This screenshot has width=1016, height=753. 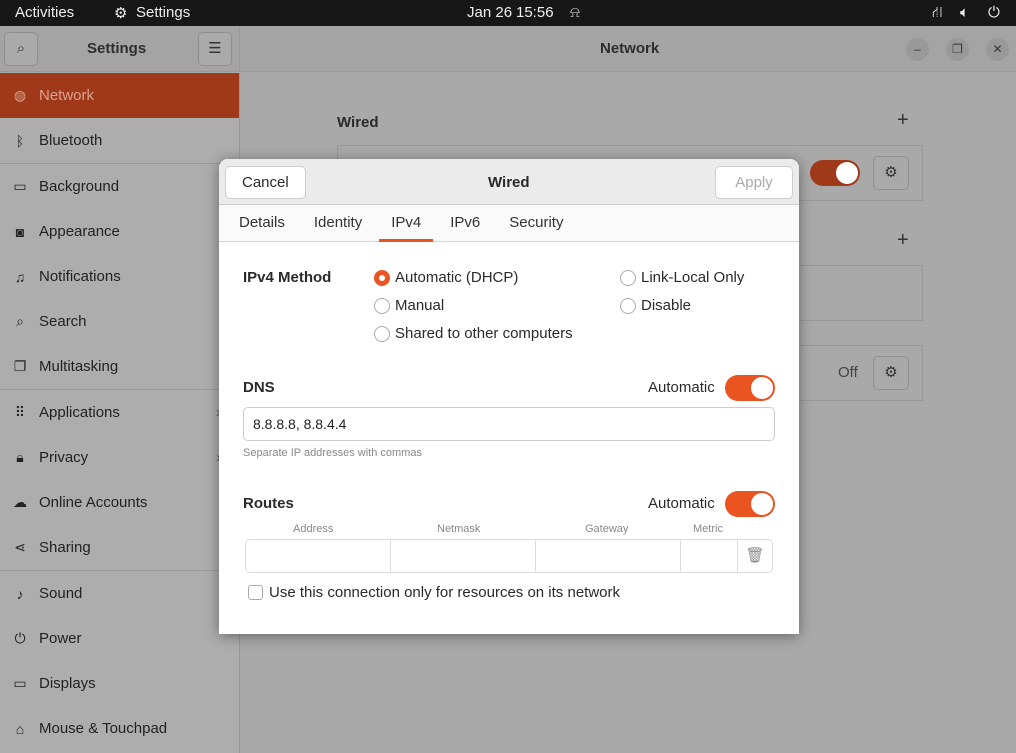 I want to click on column-address: Address, so click(x=313, y=529).